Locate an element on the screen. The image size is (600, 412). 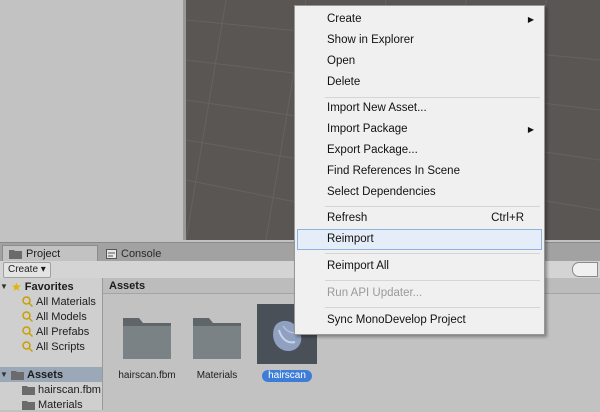
tree-assets-label: Assets is located at coordinates (45, 374).